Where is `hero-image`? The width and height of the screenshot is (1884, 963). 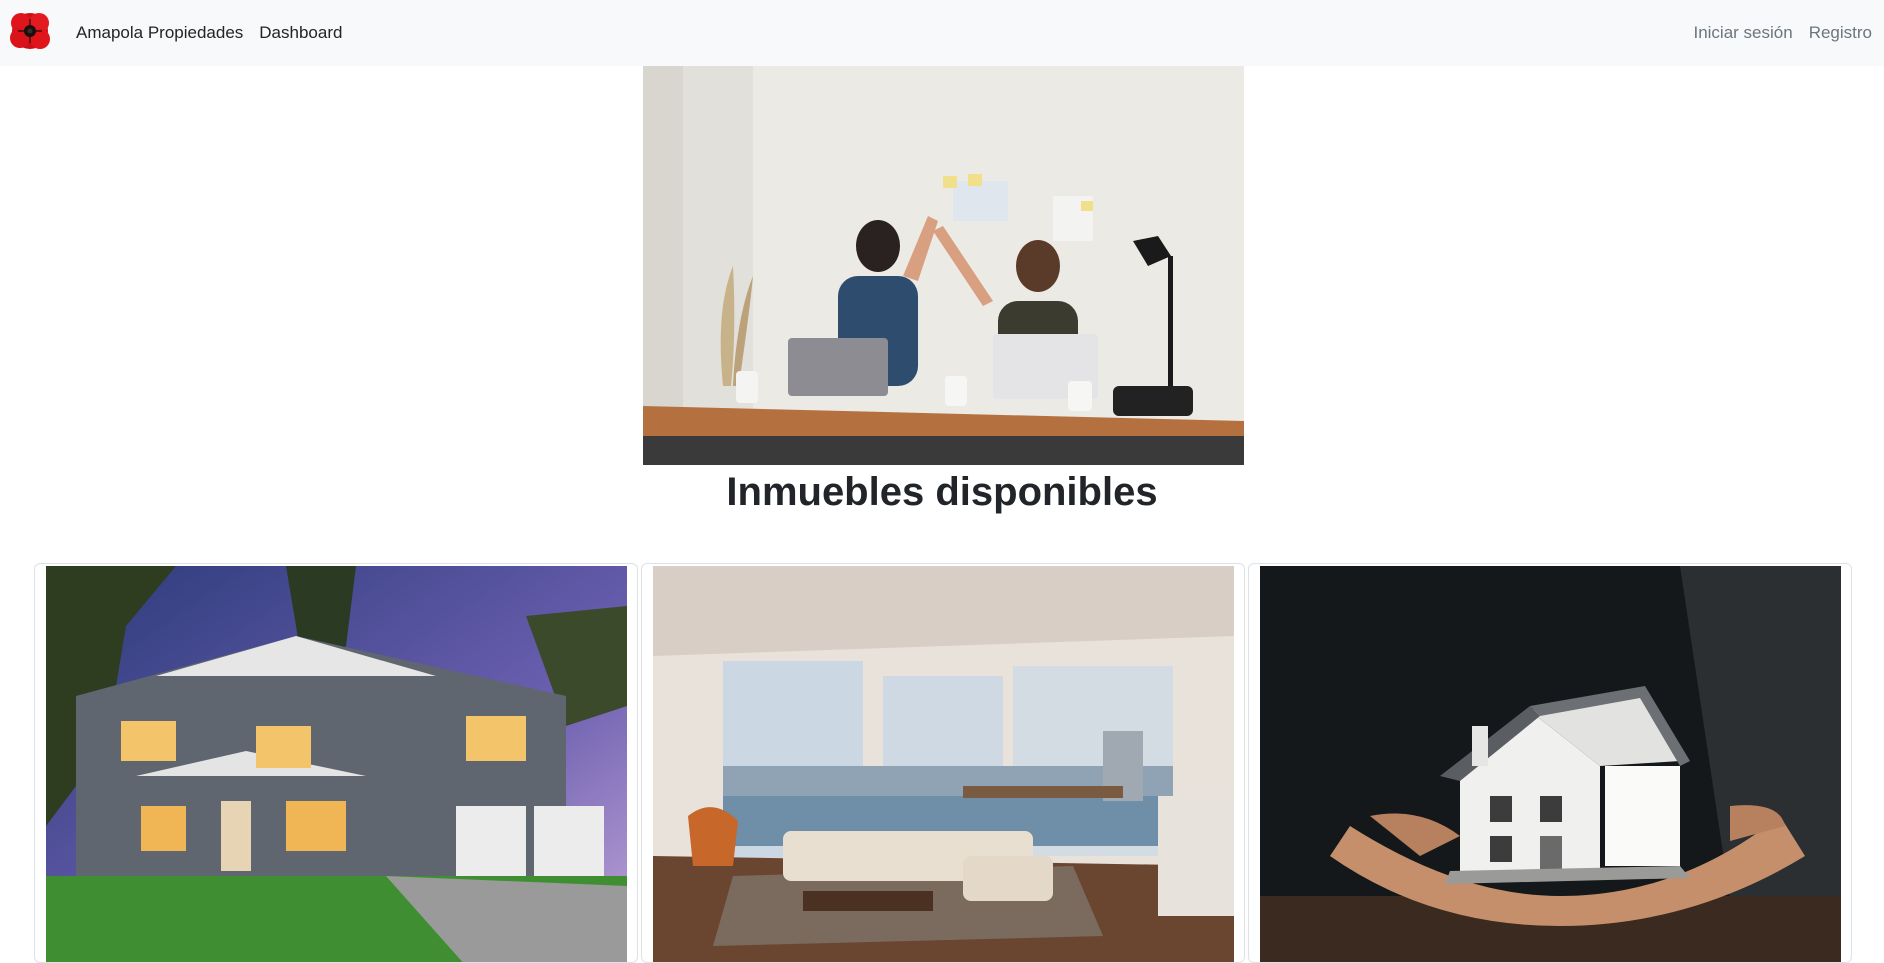 hero-image is located at coordinates (943, 265).